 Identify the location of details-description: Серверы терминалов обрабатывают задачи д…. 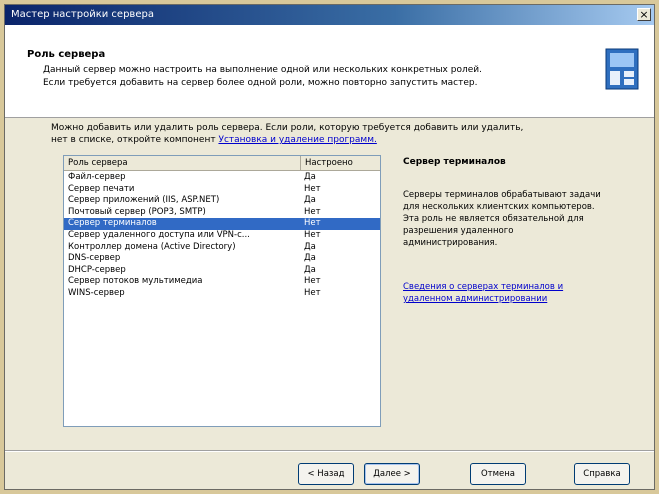
(502, 219).